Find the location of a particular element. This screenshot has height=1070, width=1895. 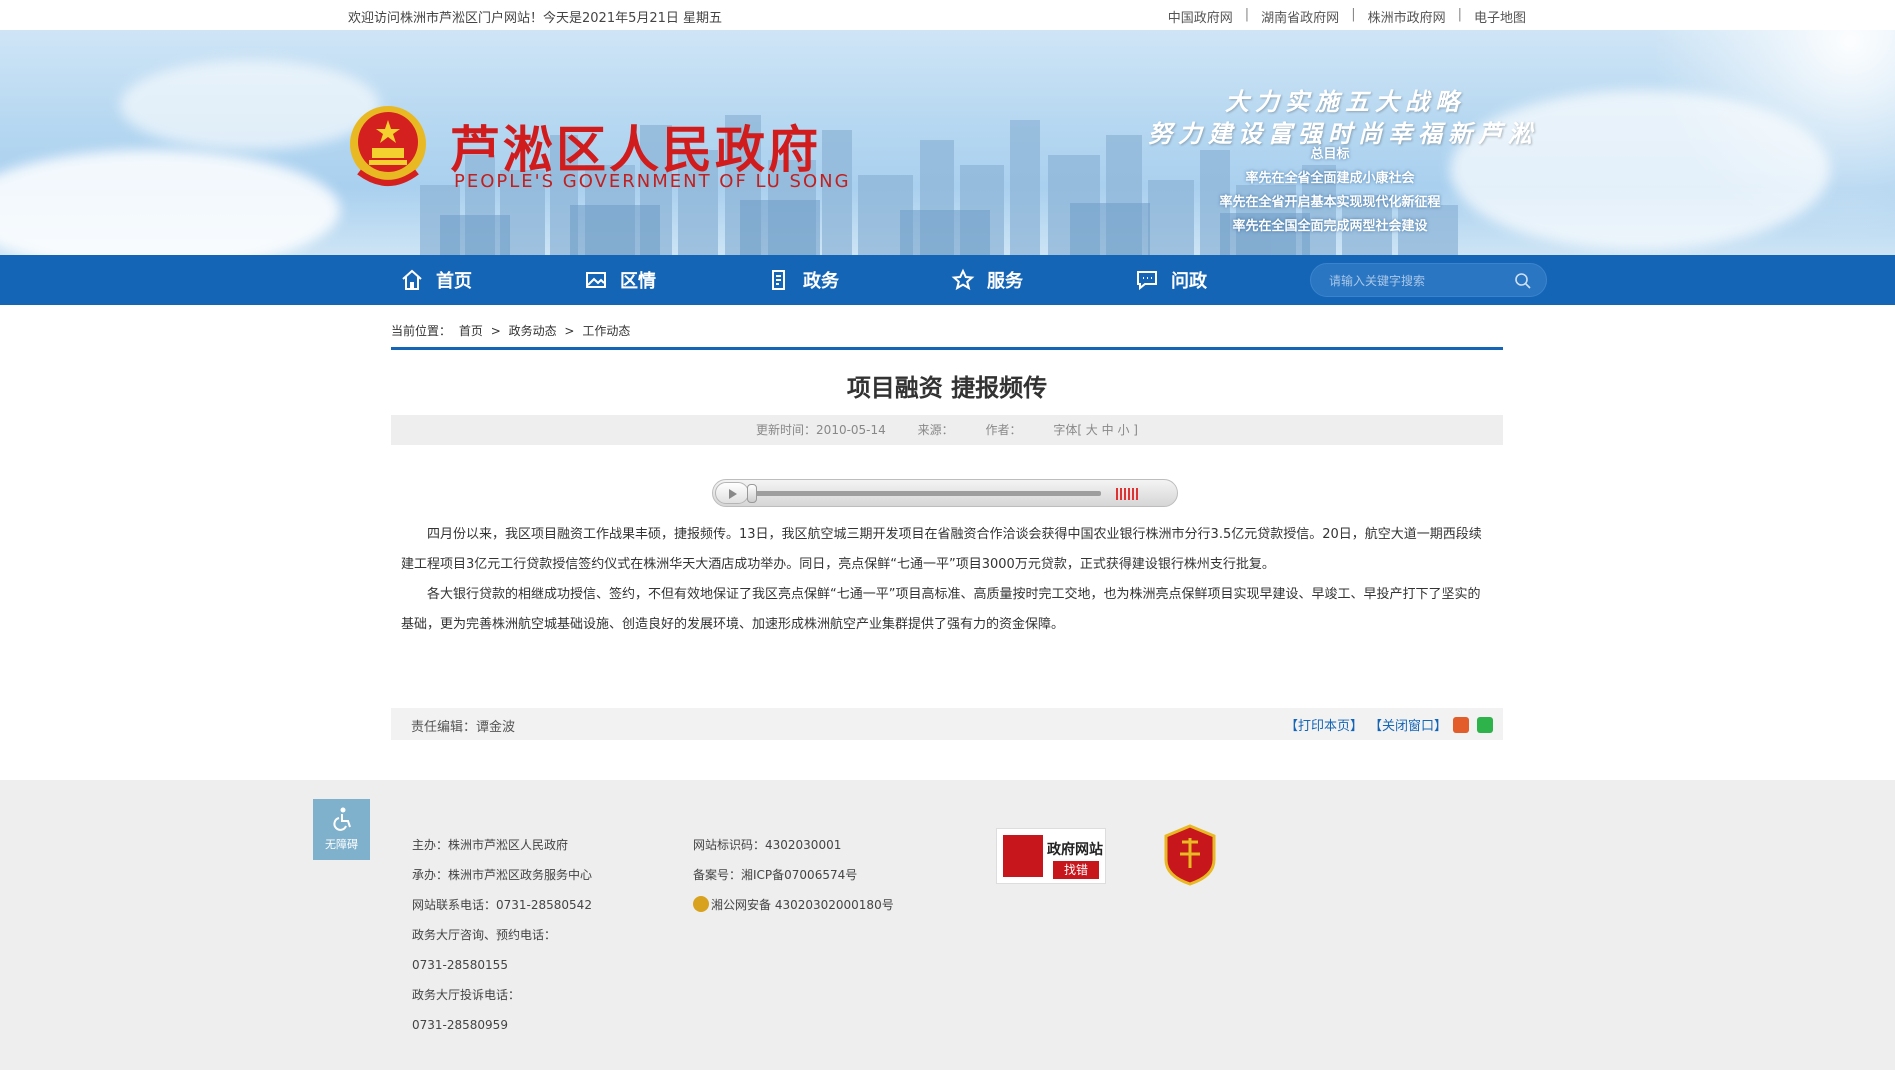

link-e-map: 电子地图 is located at coordinates (1500, 16).